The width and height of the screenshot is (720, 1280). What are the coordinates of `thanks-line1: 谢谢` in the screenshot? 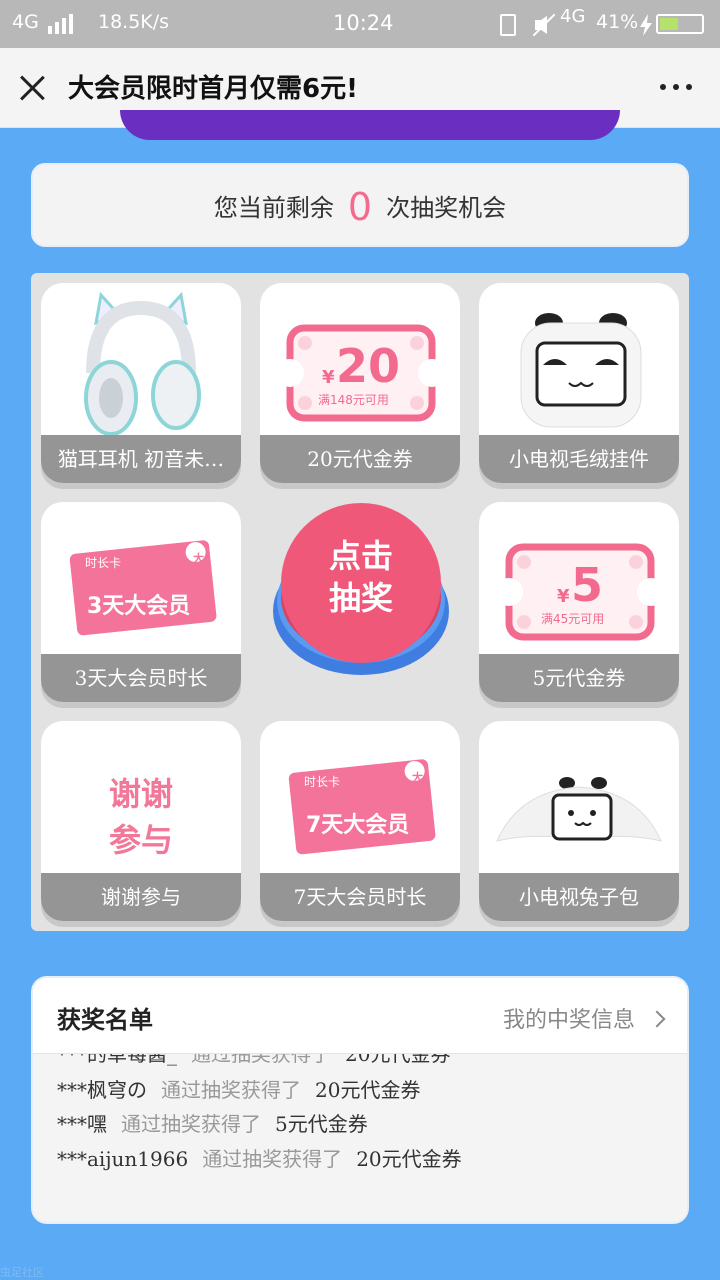 It's located at (140, 794).